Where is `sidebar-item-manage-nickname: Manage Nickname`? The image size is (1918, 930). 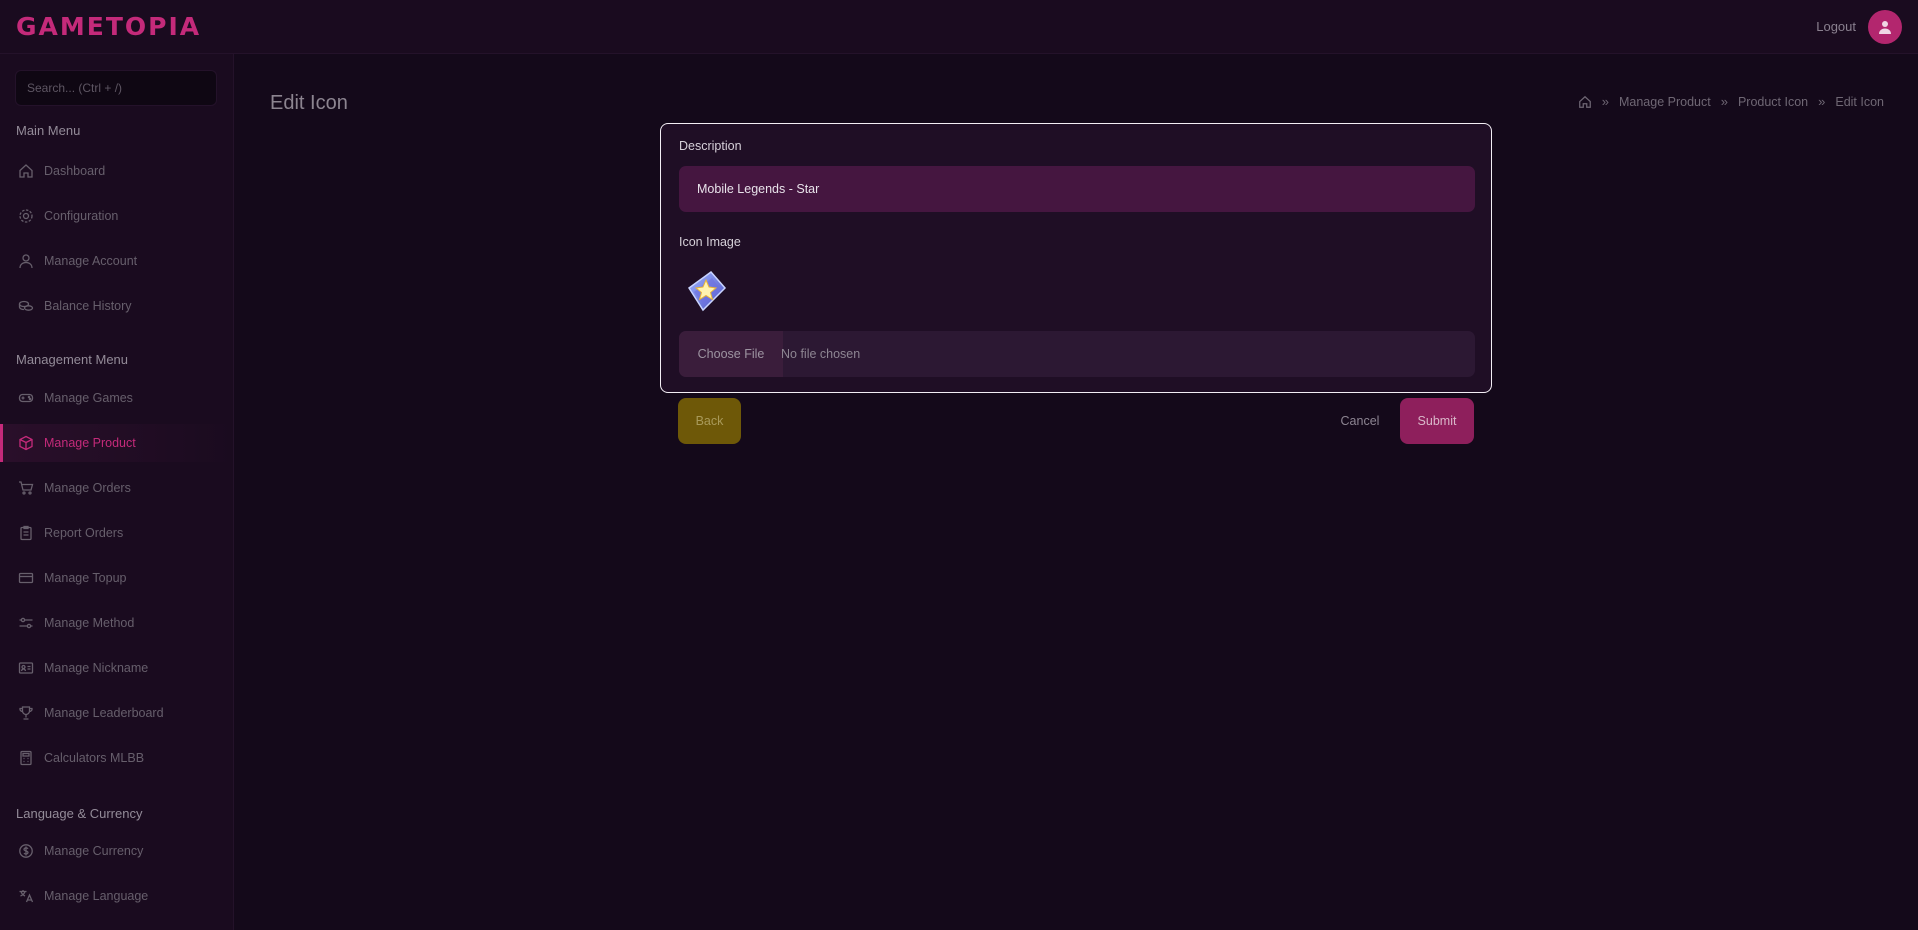 sidebar-item-manage-nickname: Manage Nickname is located at coordinates (116, 668).